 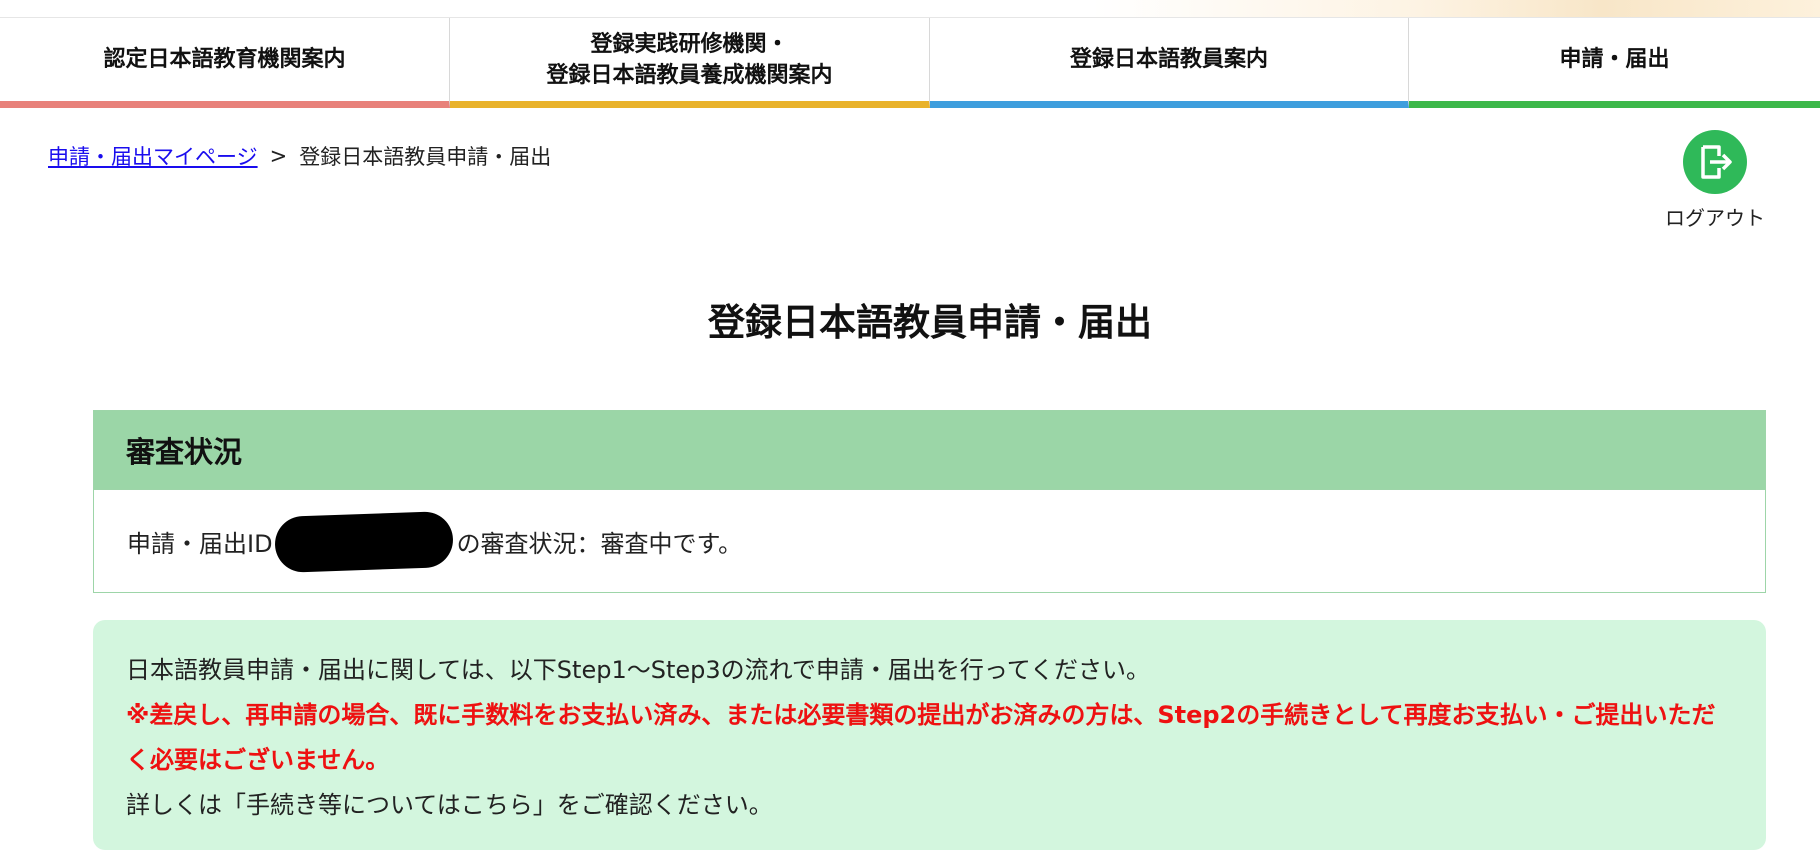 I want to click on logout-label: ログアウト, so click(x=1715, y=218).